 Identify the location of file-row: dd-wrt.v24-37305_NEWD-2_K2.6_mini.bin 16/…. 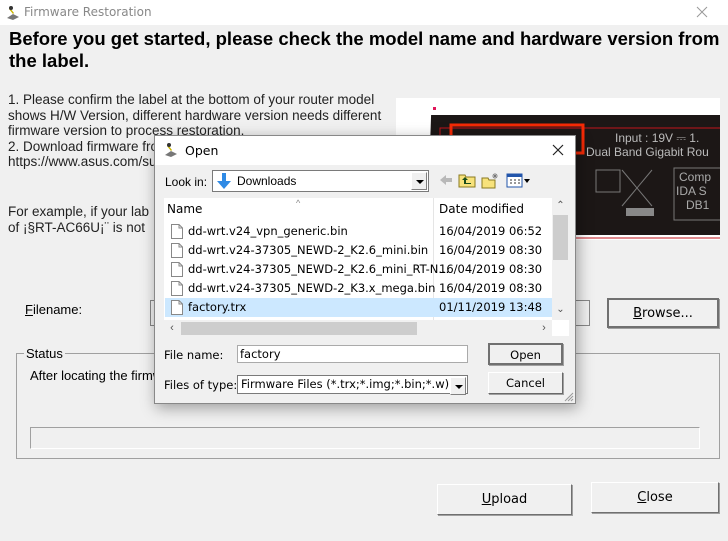
(358, 250).